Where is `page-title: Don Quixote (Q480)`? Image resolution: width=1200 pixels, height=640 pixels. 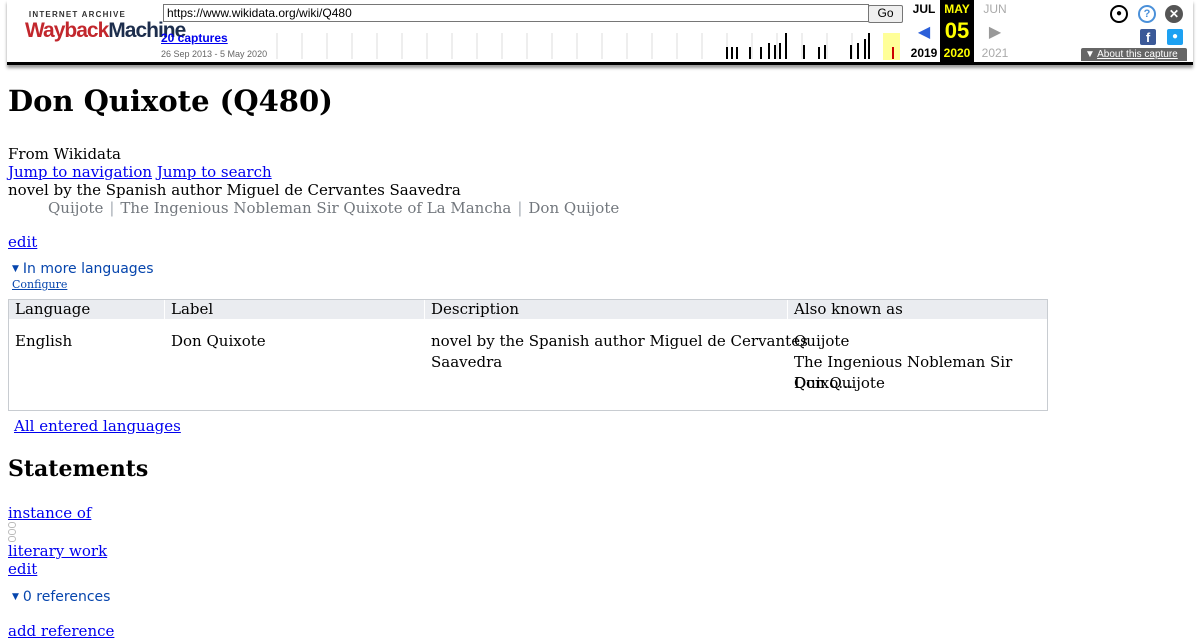 page-title: Don Quixote (Q480) is located at coordinates (170, 101).